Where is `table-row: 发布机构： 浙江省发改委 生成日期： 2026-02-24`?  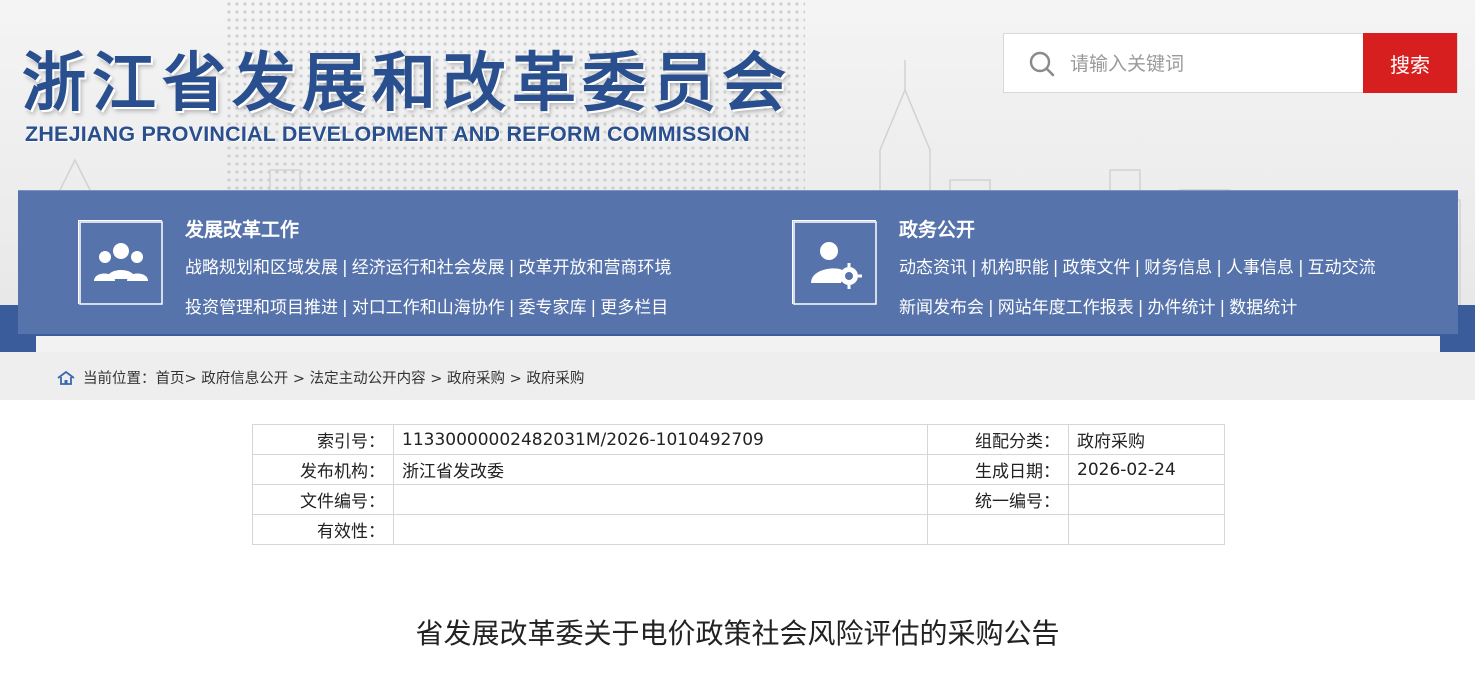
table-row: 发布机构： 浙江省发改委 生成日期： 2026-02-24 is located at coordinates (738, 469).